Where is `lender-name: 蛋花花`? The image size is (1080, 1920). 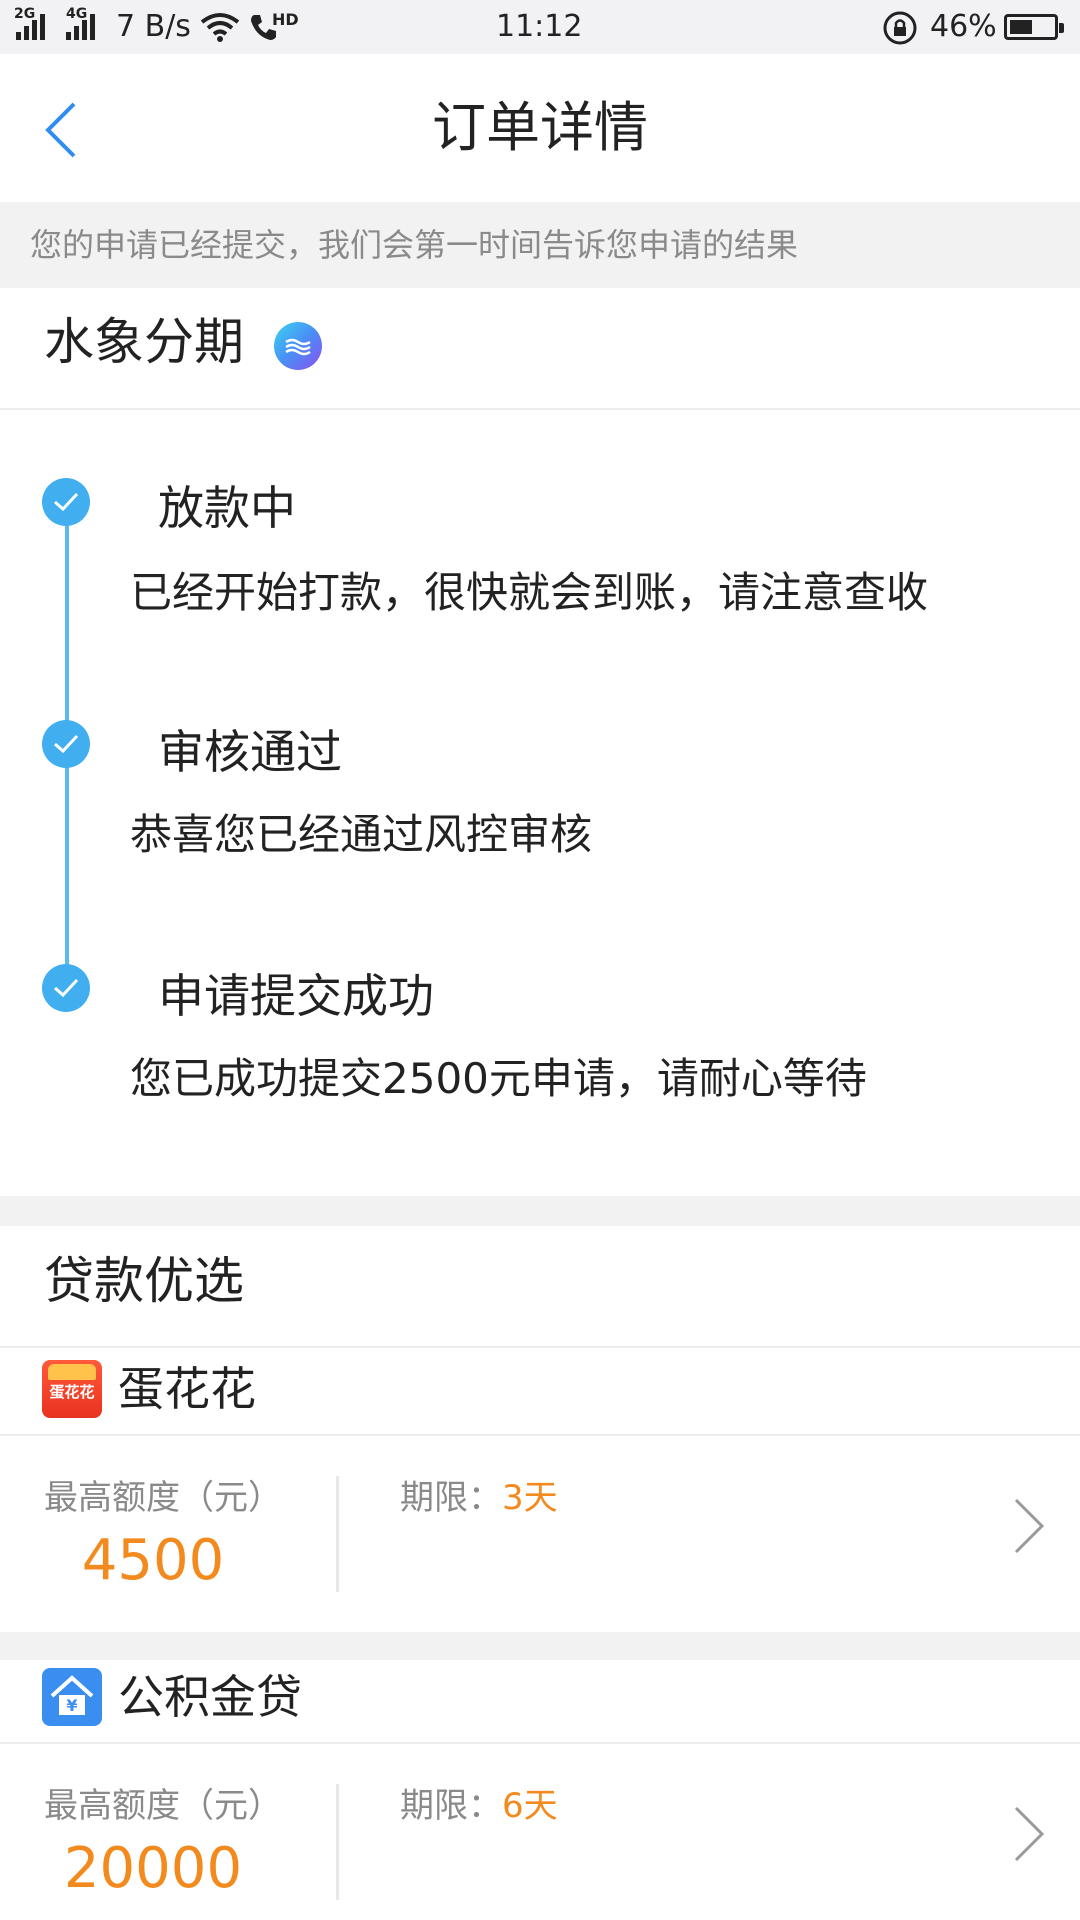 lender-name: 蛋花花 is located at coordinates (187, 1389).